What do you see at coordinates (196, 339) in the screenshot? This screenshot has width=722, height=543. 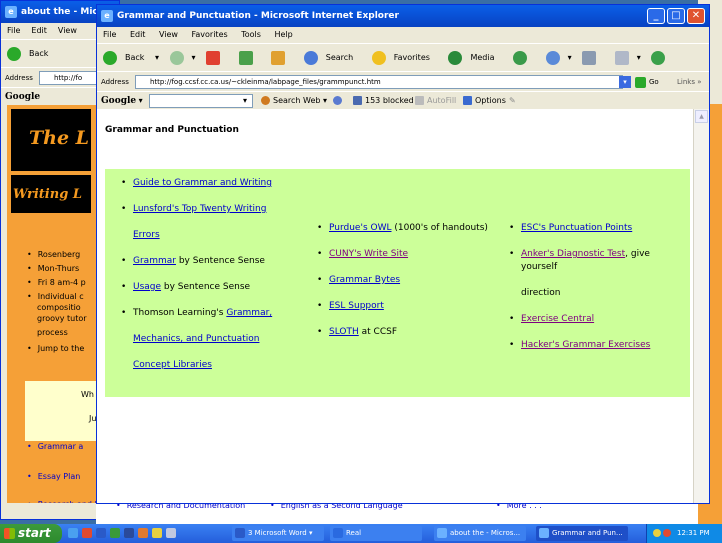 I see `thomson-link-cont: Mechanics, and Punctuation` at bounding box center [196, 339].